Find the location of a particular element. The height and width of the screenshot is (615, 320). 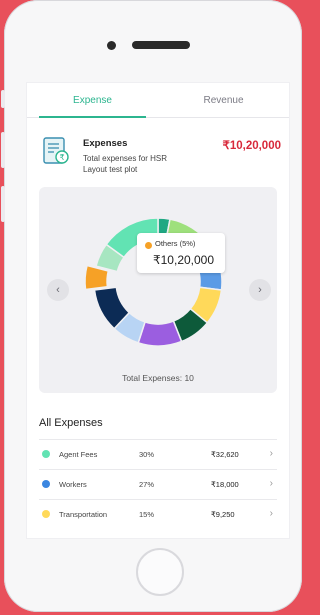

all-expenses-title: All Expenses is located at coordinates (71, 423).